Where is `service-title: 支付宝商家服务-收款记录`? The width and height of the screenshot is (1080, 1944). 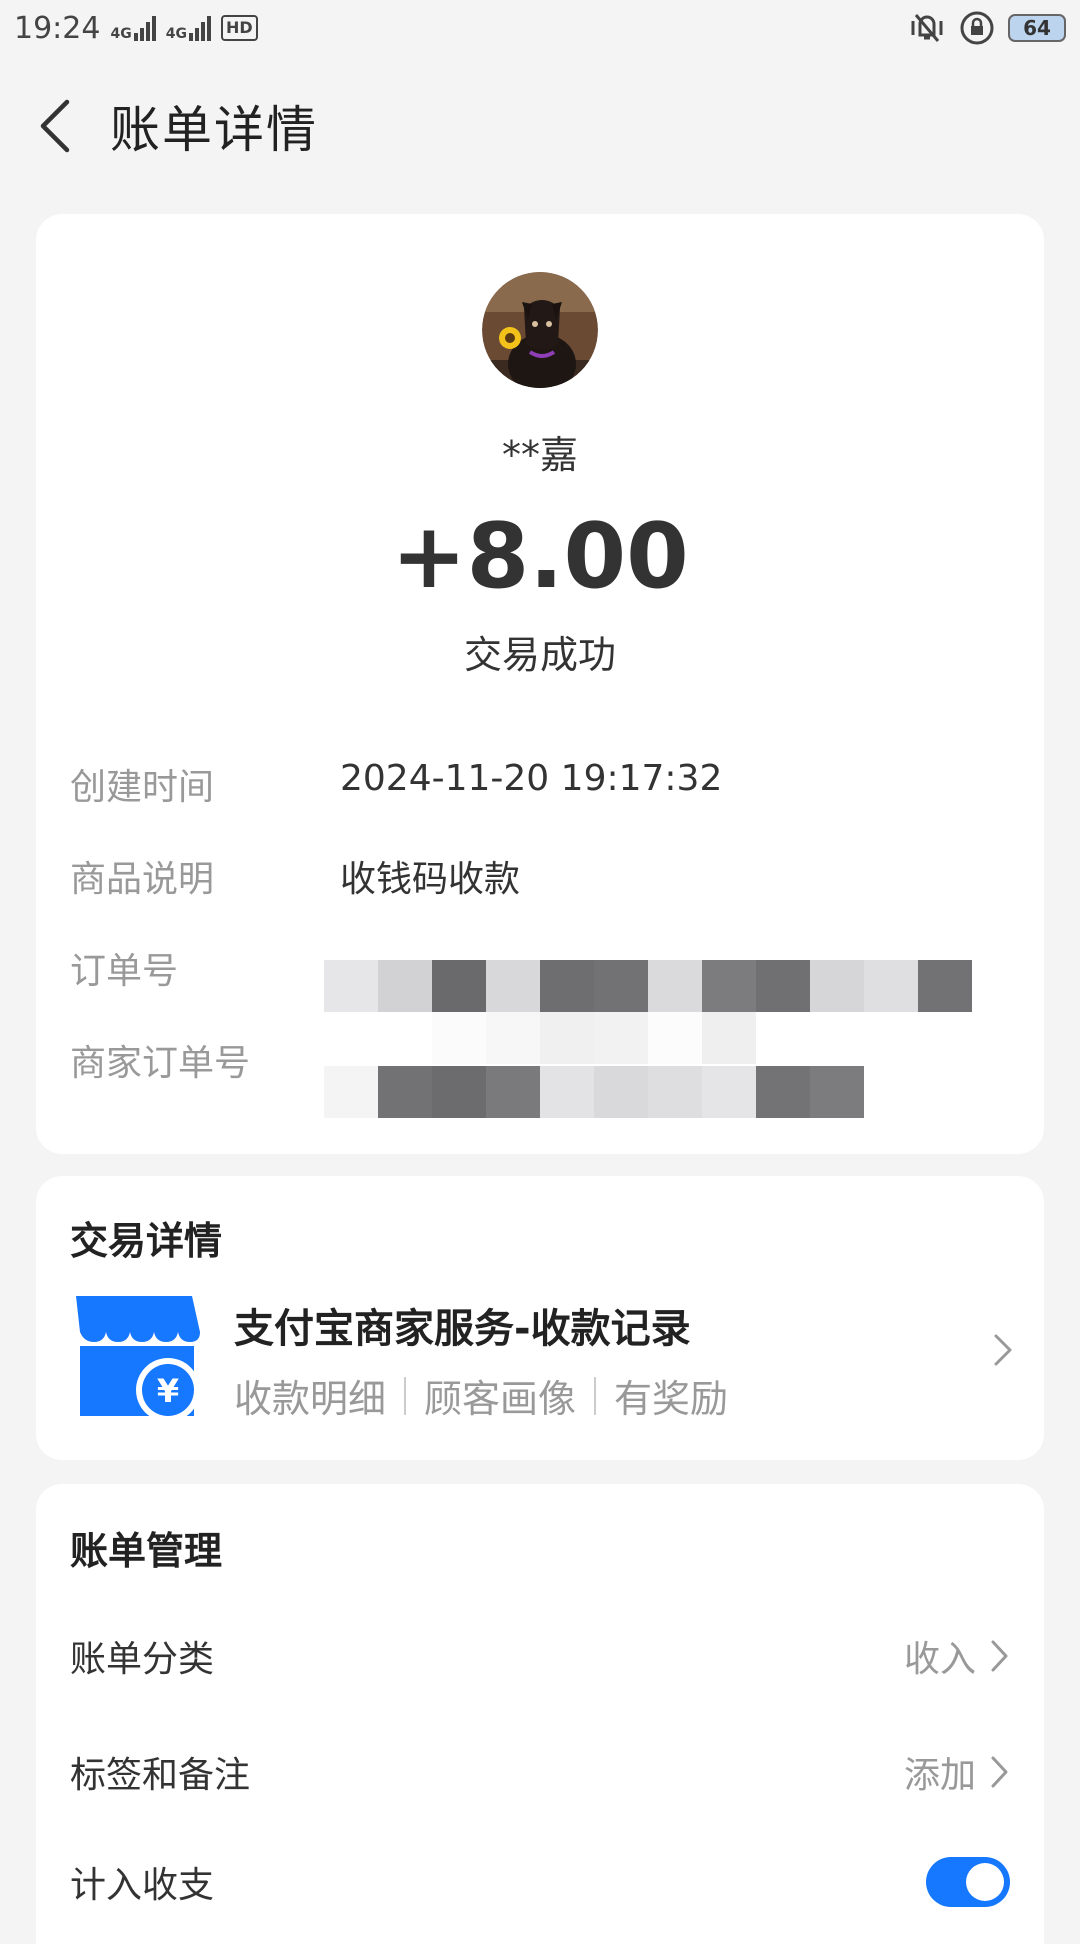 service-title: 支付宝商家服务-收款记录 is located at coordinates (462, 1329).